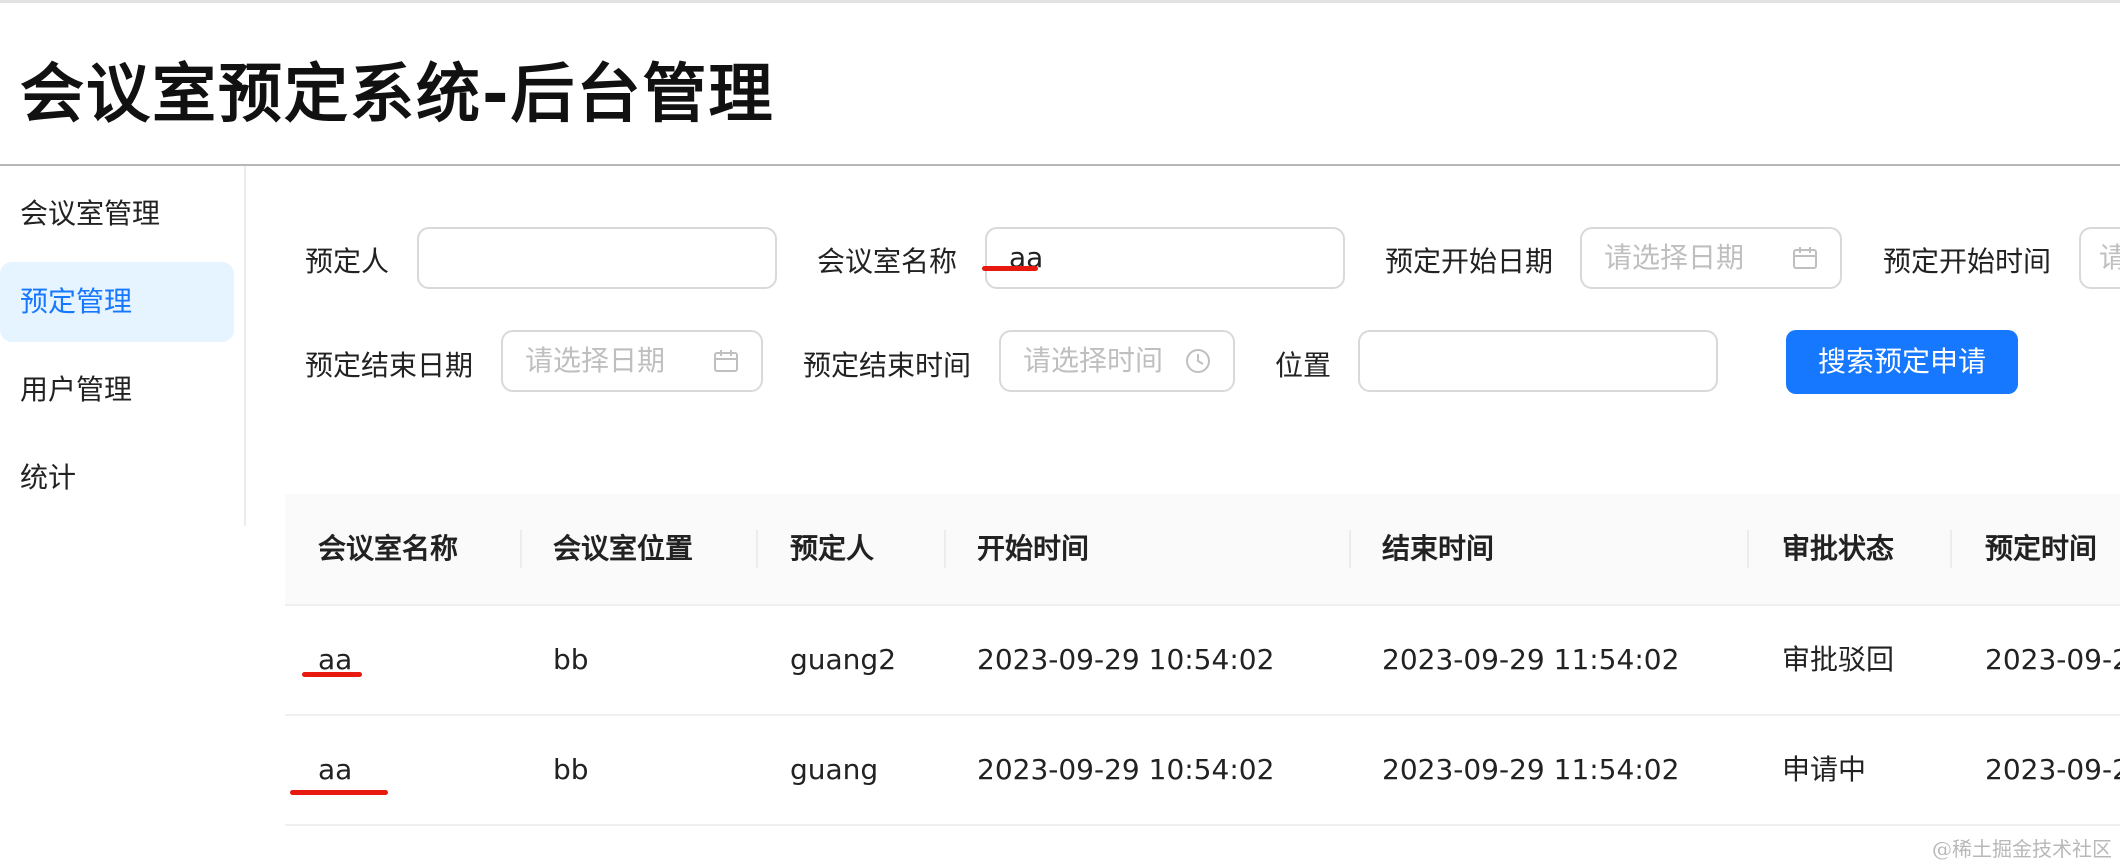 The image size is (2120, 868). Describe the element at coordinates (117, 214) in the screenshot. I see `sidebar-item-room-management: 会议室管理` at that location.